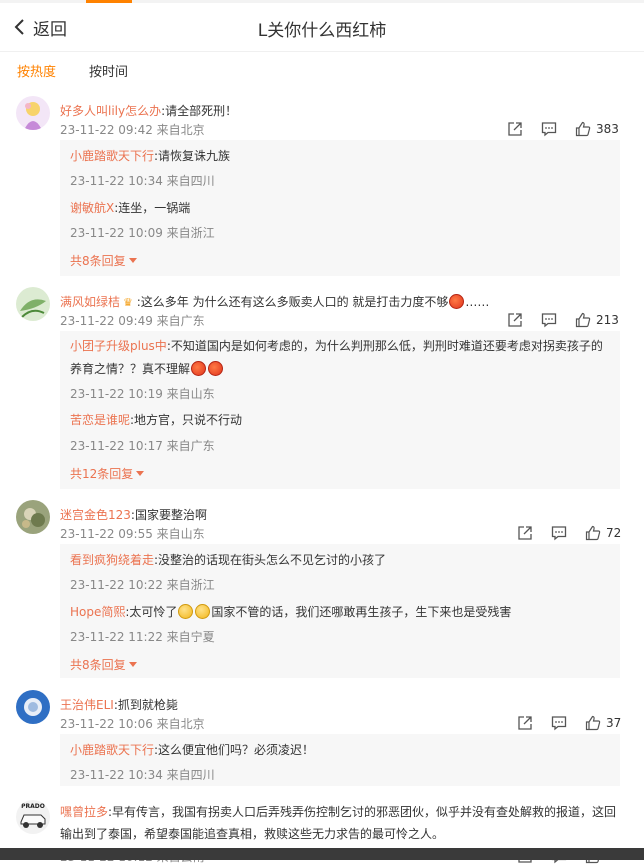 The height and width of the screenshot is (865, 644). Describe the element at coordinates (563, 320) in the screenshot. I see `comment-actions: 213` at that location.